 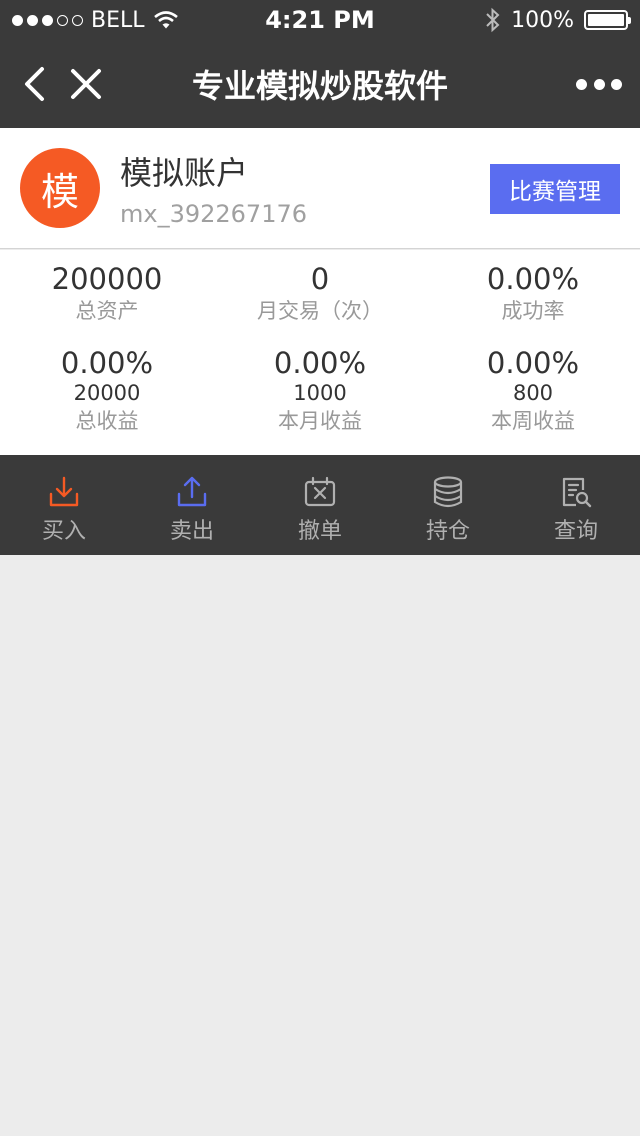 I want to click on buy-button: 买入, so click(x=64, y=505).